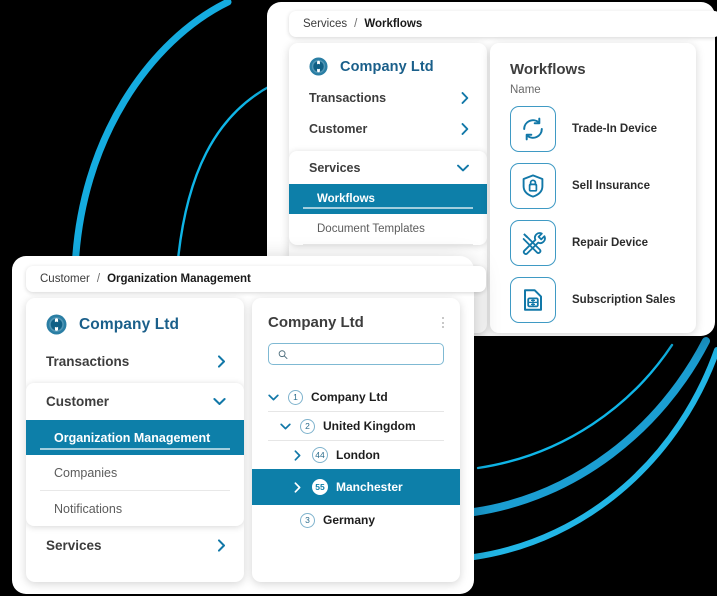 The image size is (717, 596). What do you see at coordinates (307, 426) in the screenshot?
I see `tree-count-badge: 2` at bounding box center [307, 426].